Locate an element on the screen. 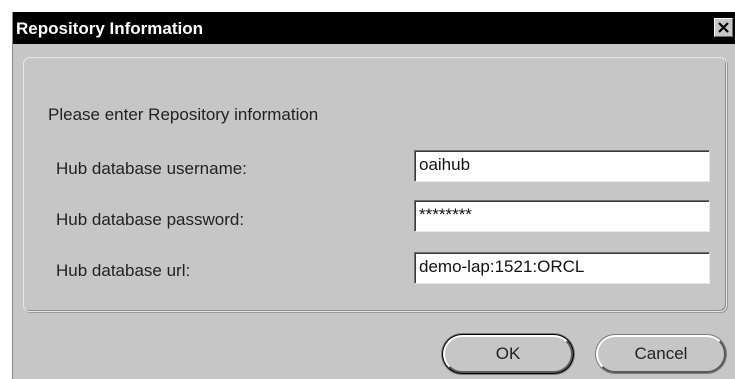 The height and width of the screenshot is (379, 735). username-input: oaihub is located at coordinates (562, 166).